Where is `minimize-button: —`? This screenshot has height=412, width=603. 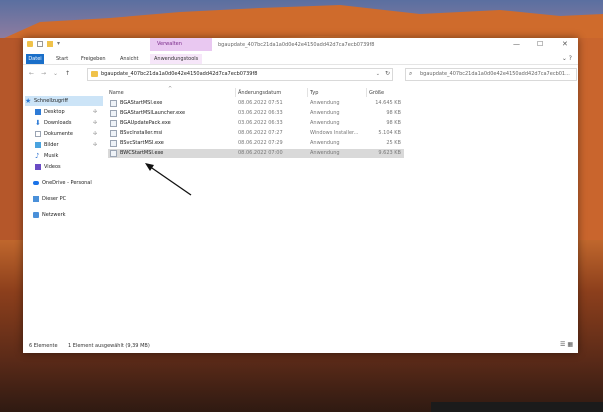
minimize-button: — is located at coordinates (516, 44).